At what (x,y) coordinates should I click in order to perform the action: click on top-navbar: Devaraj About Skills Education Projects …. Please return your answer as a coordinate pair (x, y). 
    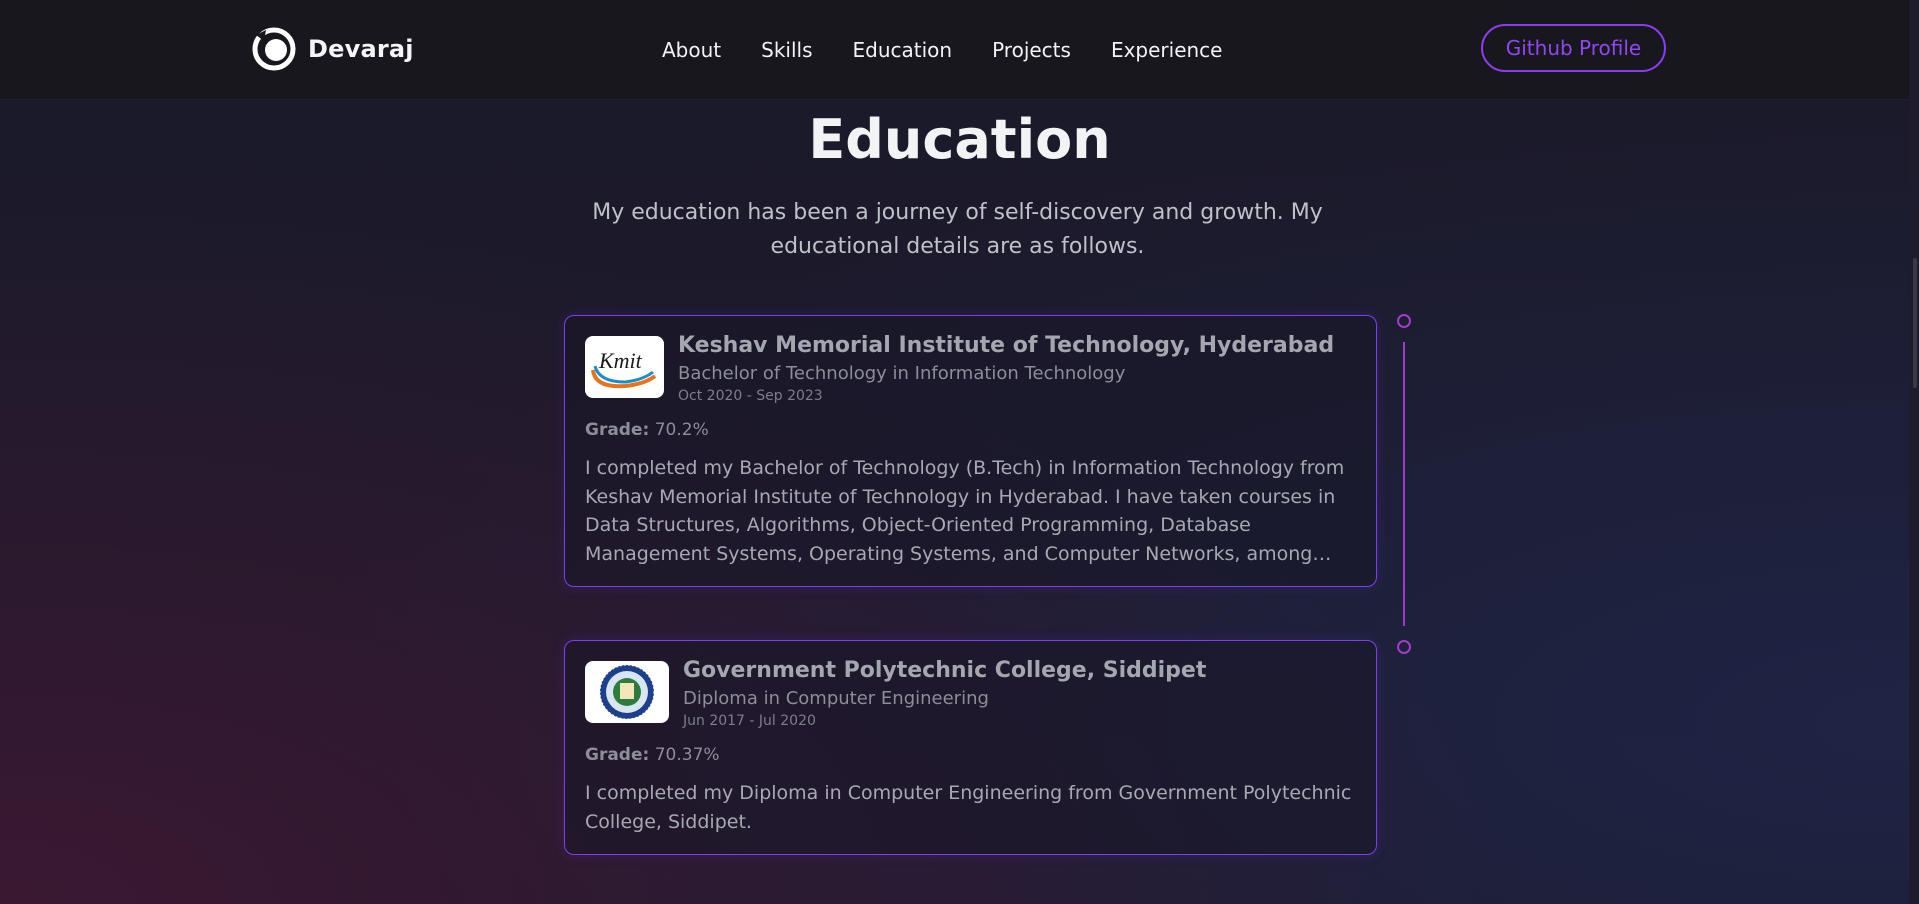
    Looking at the image, I should click on (959, 49).